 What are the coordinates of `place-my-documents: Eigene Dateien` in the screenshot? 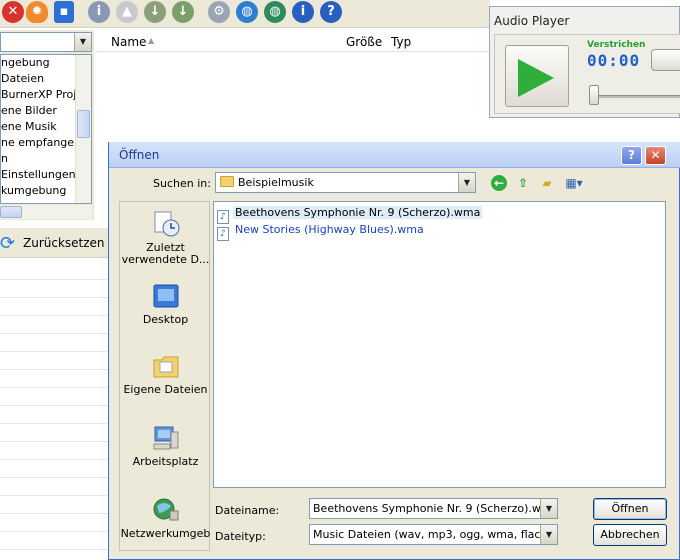 It's located at (165, 374).